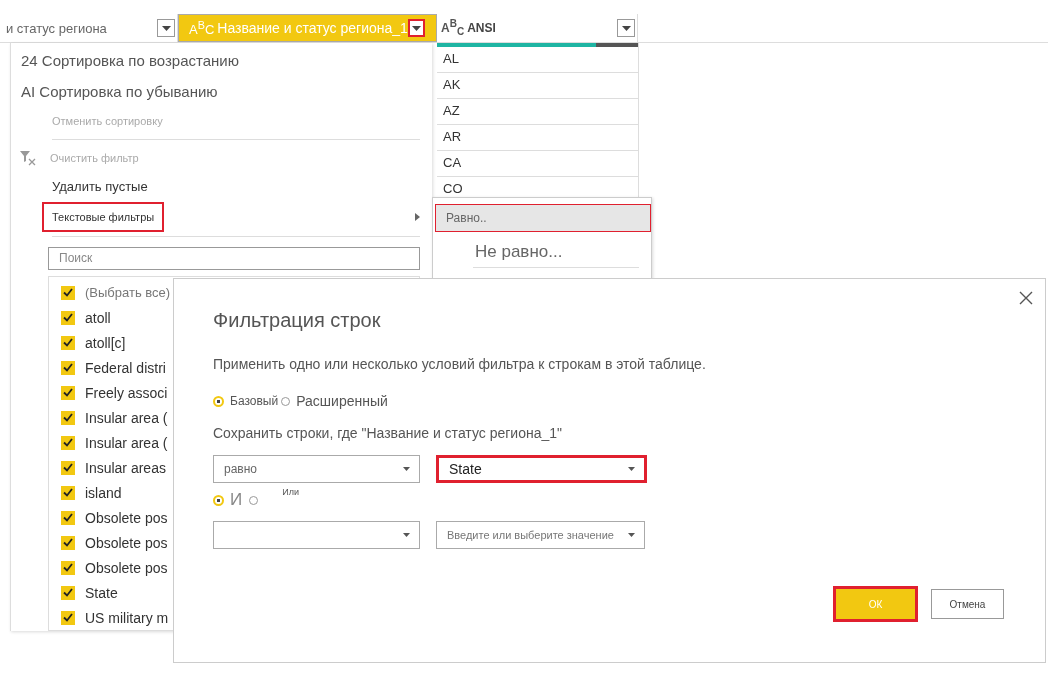 This screenshot has width=1048, height=675. What do you see at coordinates (220, 60) in the screenshot?
I see `menu-item: 24 Сортировка по возрастанию` at bounding box center [220, 60].